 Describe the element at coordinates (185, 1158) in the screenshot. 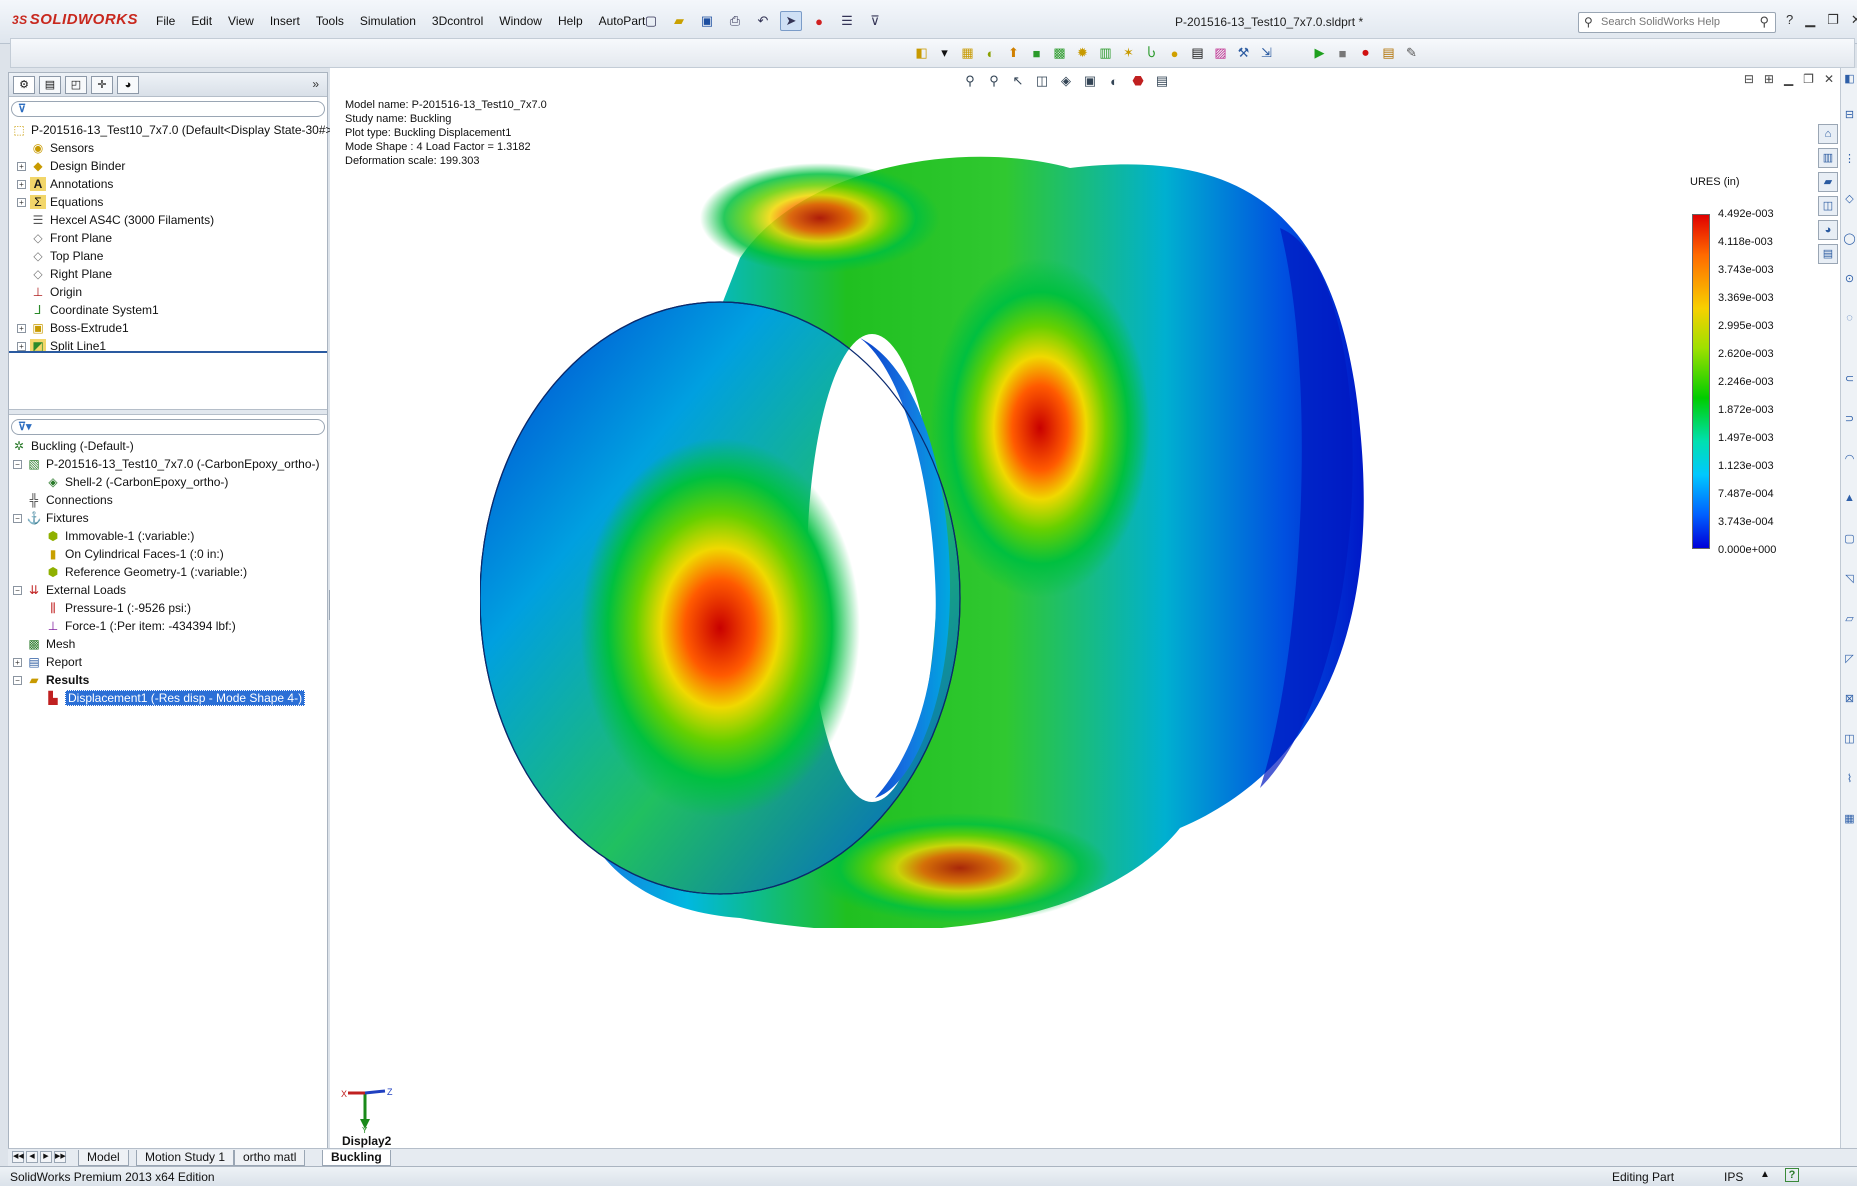

I see `tab-motion-study: Motion Study 1` at that location.